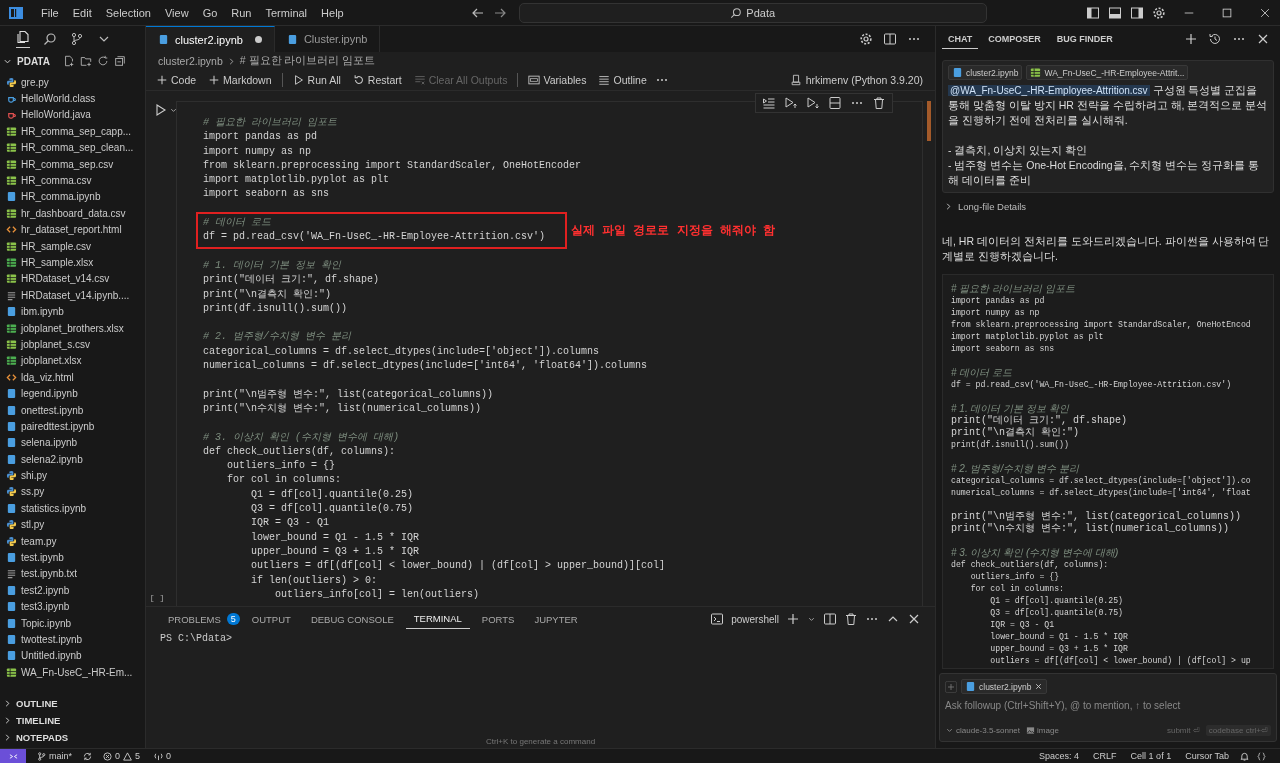 This screenshot has height=763, width=1280. What do you see at coordinates (1137, 12) in the screenshot?
I see `secondary-sidebar-icon` at bounding box center [1137, 12].